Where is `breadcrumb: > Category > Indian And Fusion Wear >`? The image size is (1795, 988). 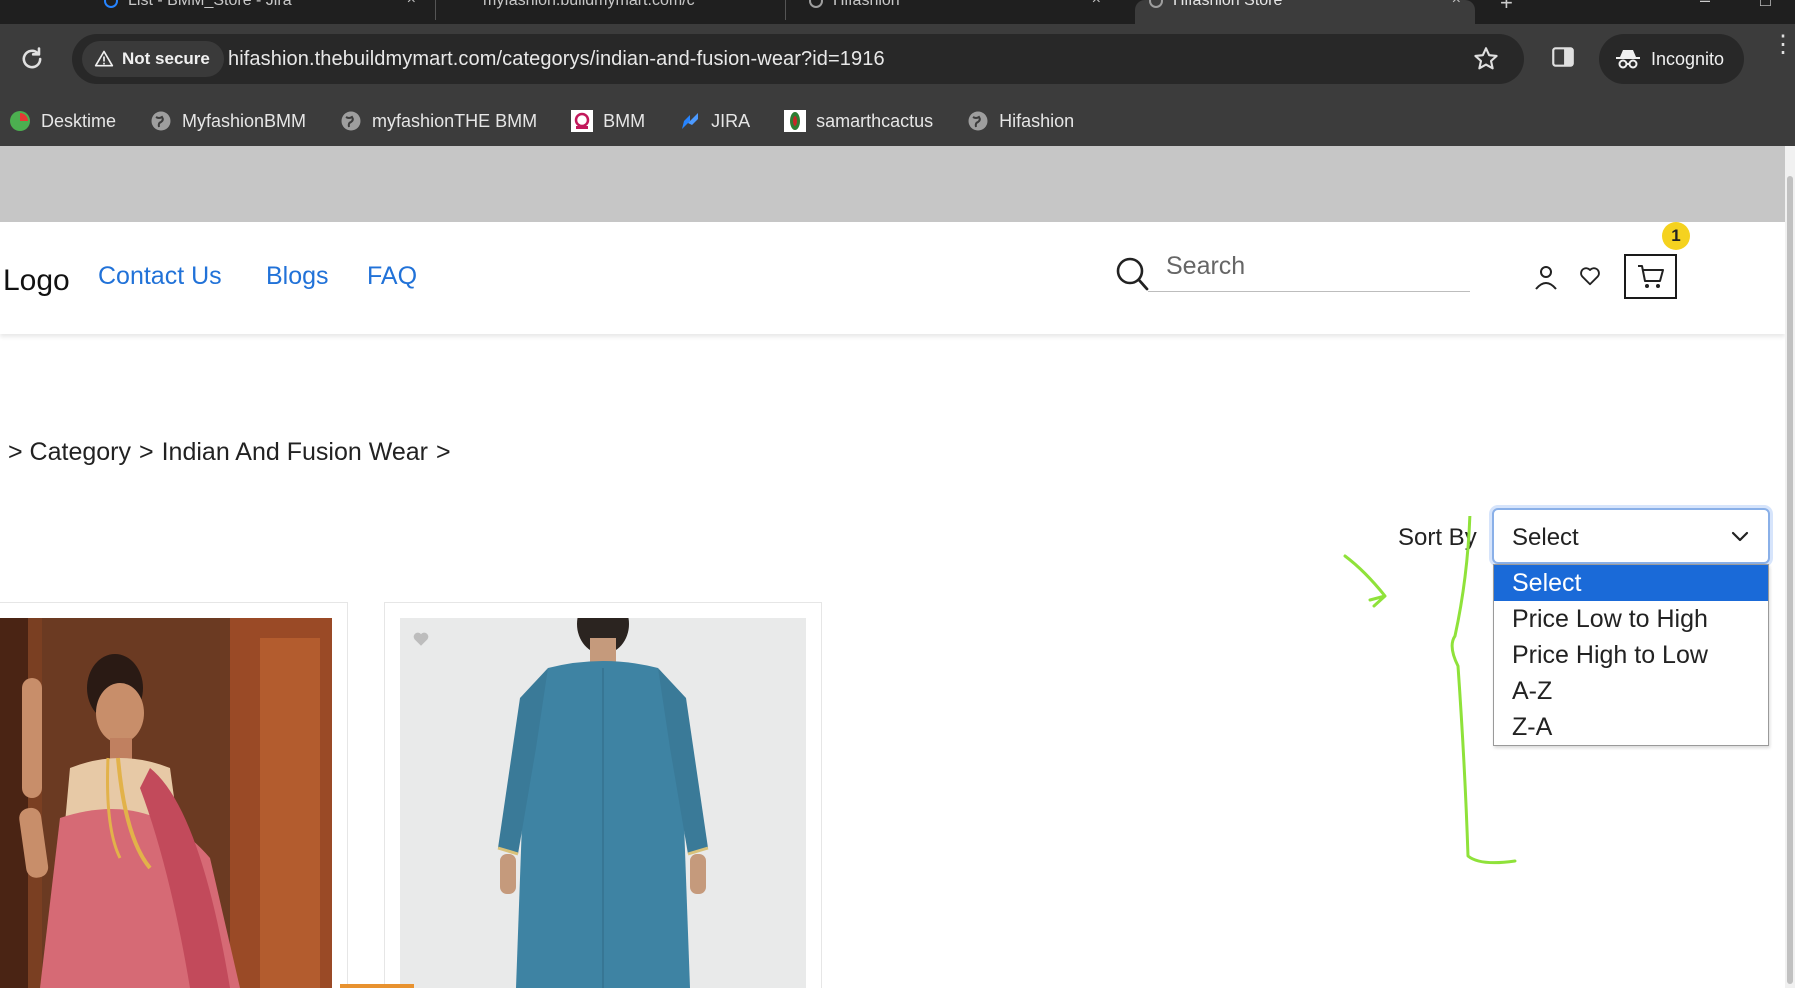
breadcrumb: > Category > Indian And Fusion Wear > is located at coordinates (229, 452).